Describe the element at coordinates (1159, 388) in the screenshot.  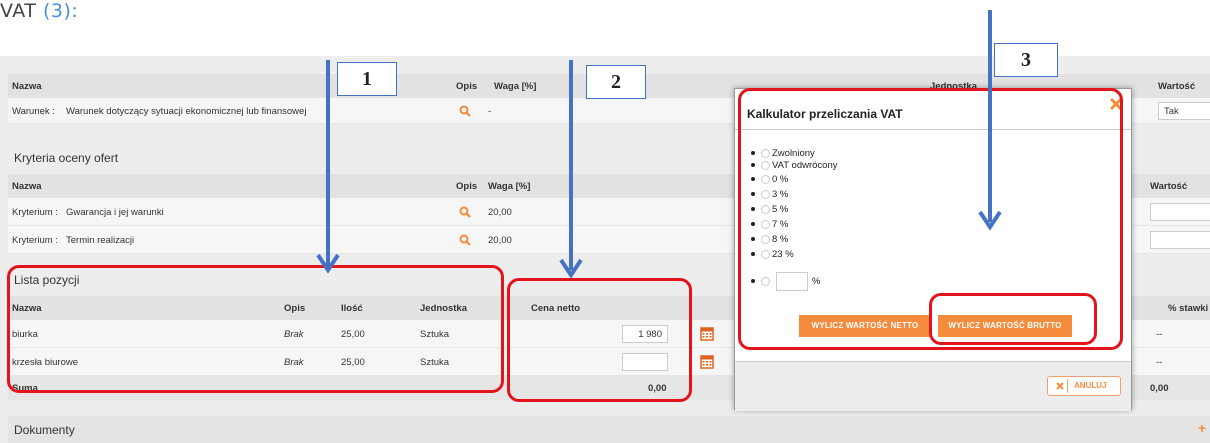
I see `sum-right: 0,00` at that location.